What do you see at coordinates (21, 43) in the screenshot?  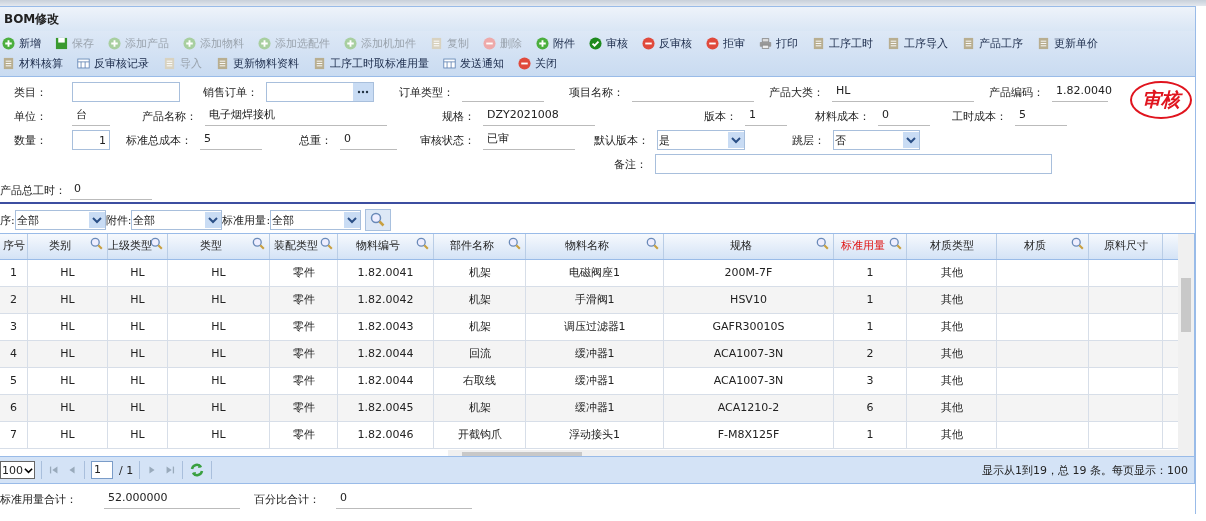 I see `toolbar-button: 新增` at bounding box center [21, 43].